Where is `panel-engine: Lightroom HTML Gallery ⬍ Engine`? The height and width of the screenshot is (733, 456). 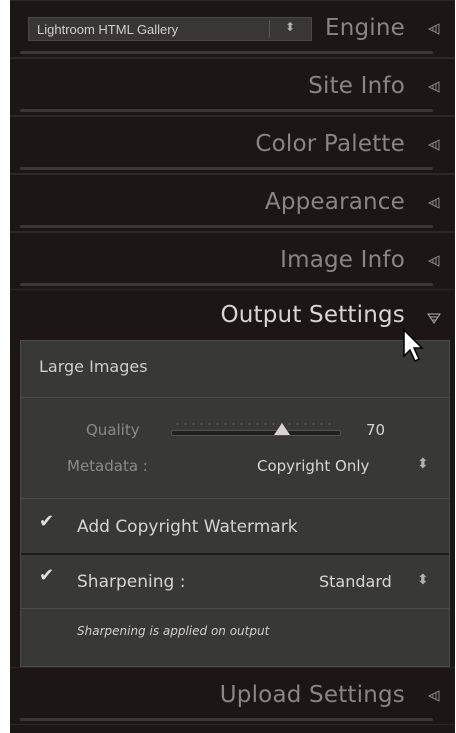 panel-engine: Lightroom HTML Gallery ⬍ Engine is located at coordinates (232, 29).